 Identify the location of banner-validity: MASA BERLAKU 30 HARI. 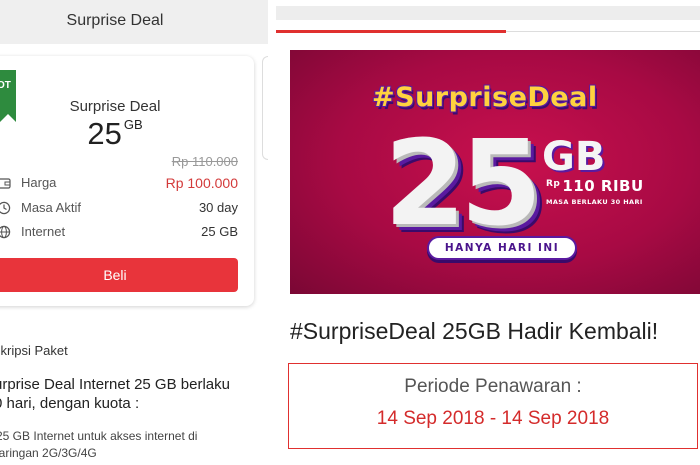
(594, 202).